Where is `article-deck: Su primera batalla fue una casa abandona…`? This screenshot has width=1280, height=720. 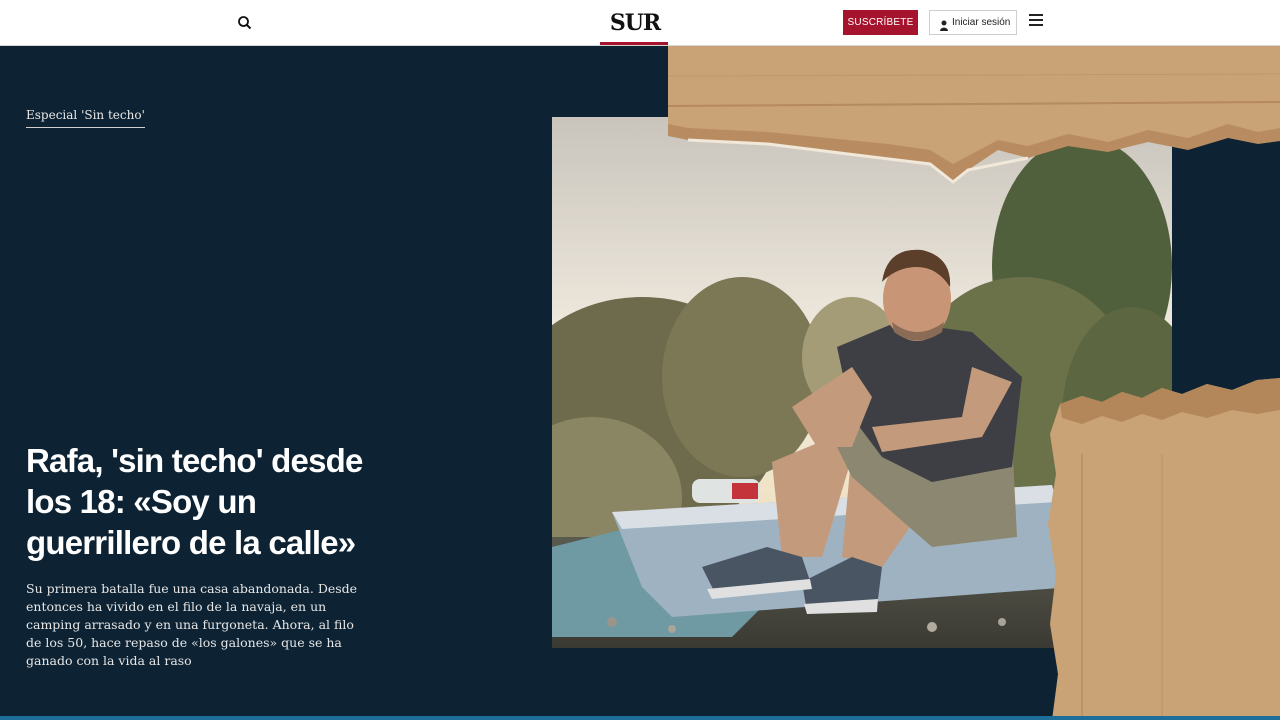 article-deck: Su primera batalla fue una casa abandona… is located at coordinates (192, 624).